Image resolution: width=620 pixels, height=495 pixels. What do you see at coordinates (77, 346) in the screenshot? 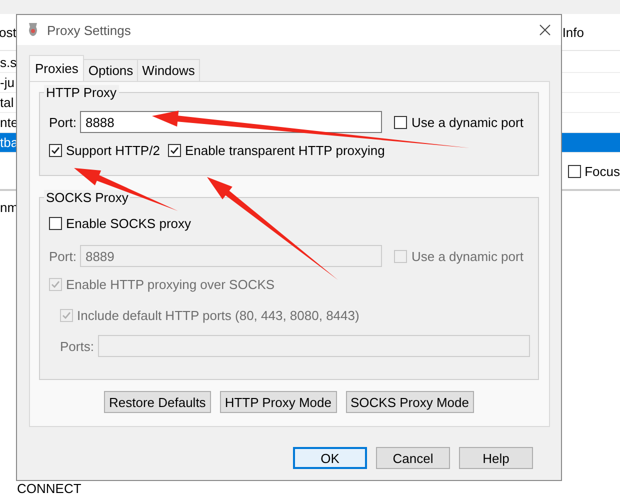
I see `field-label: Ports:` at bounding box center [77, 346].